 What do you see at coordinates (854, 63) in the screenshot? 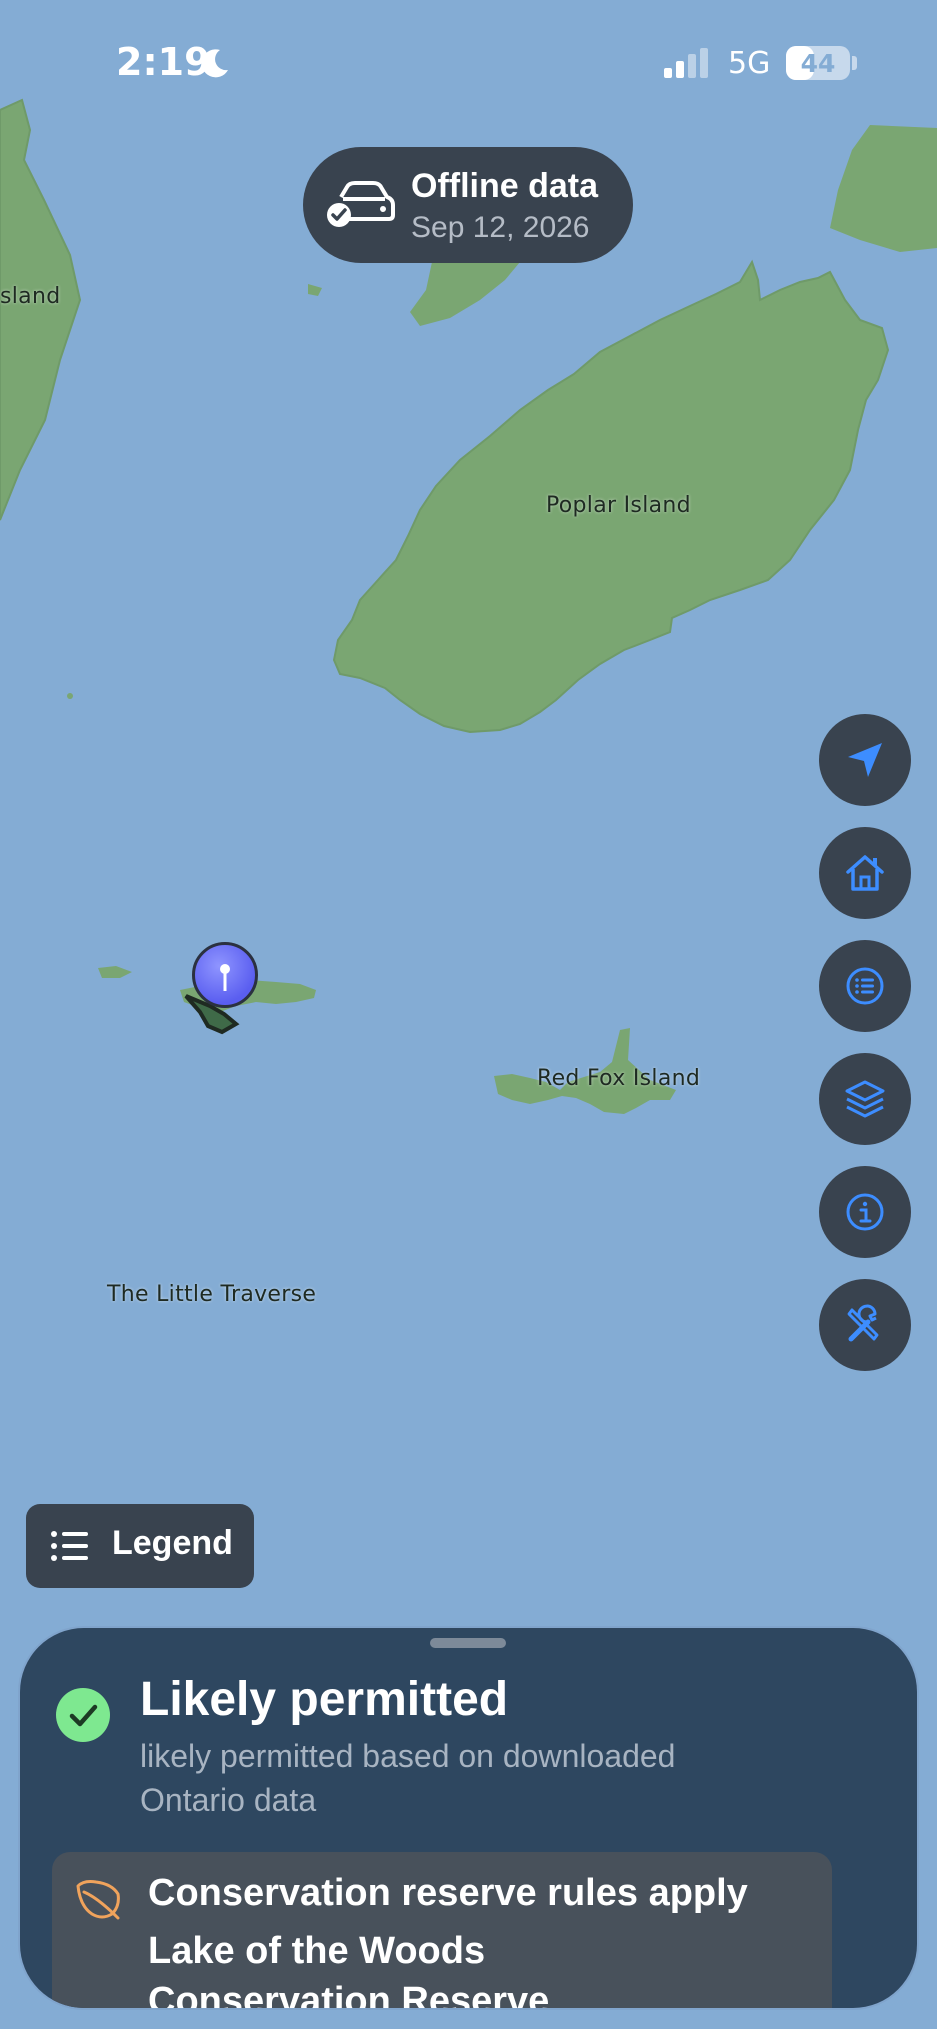
I see `battery-nub` at bounding box center [854, 63].